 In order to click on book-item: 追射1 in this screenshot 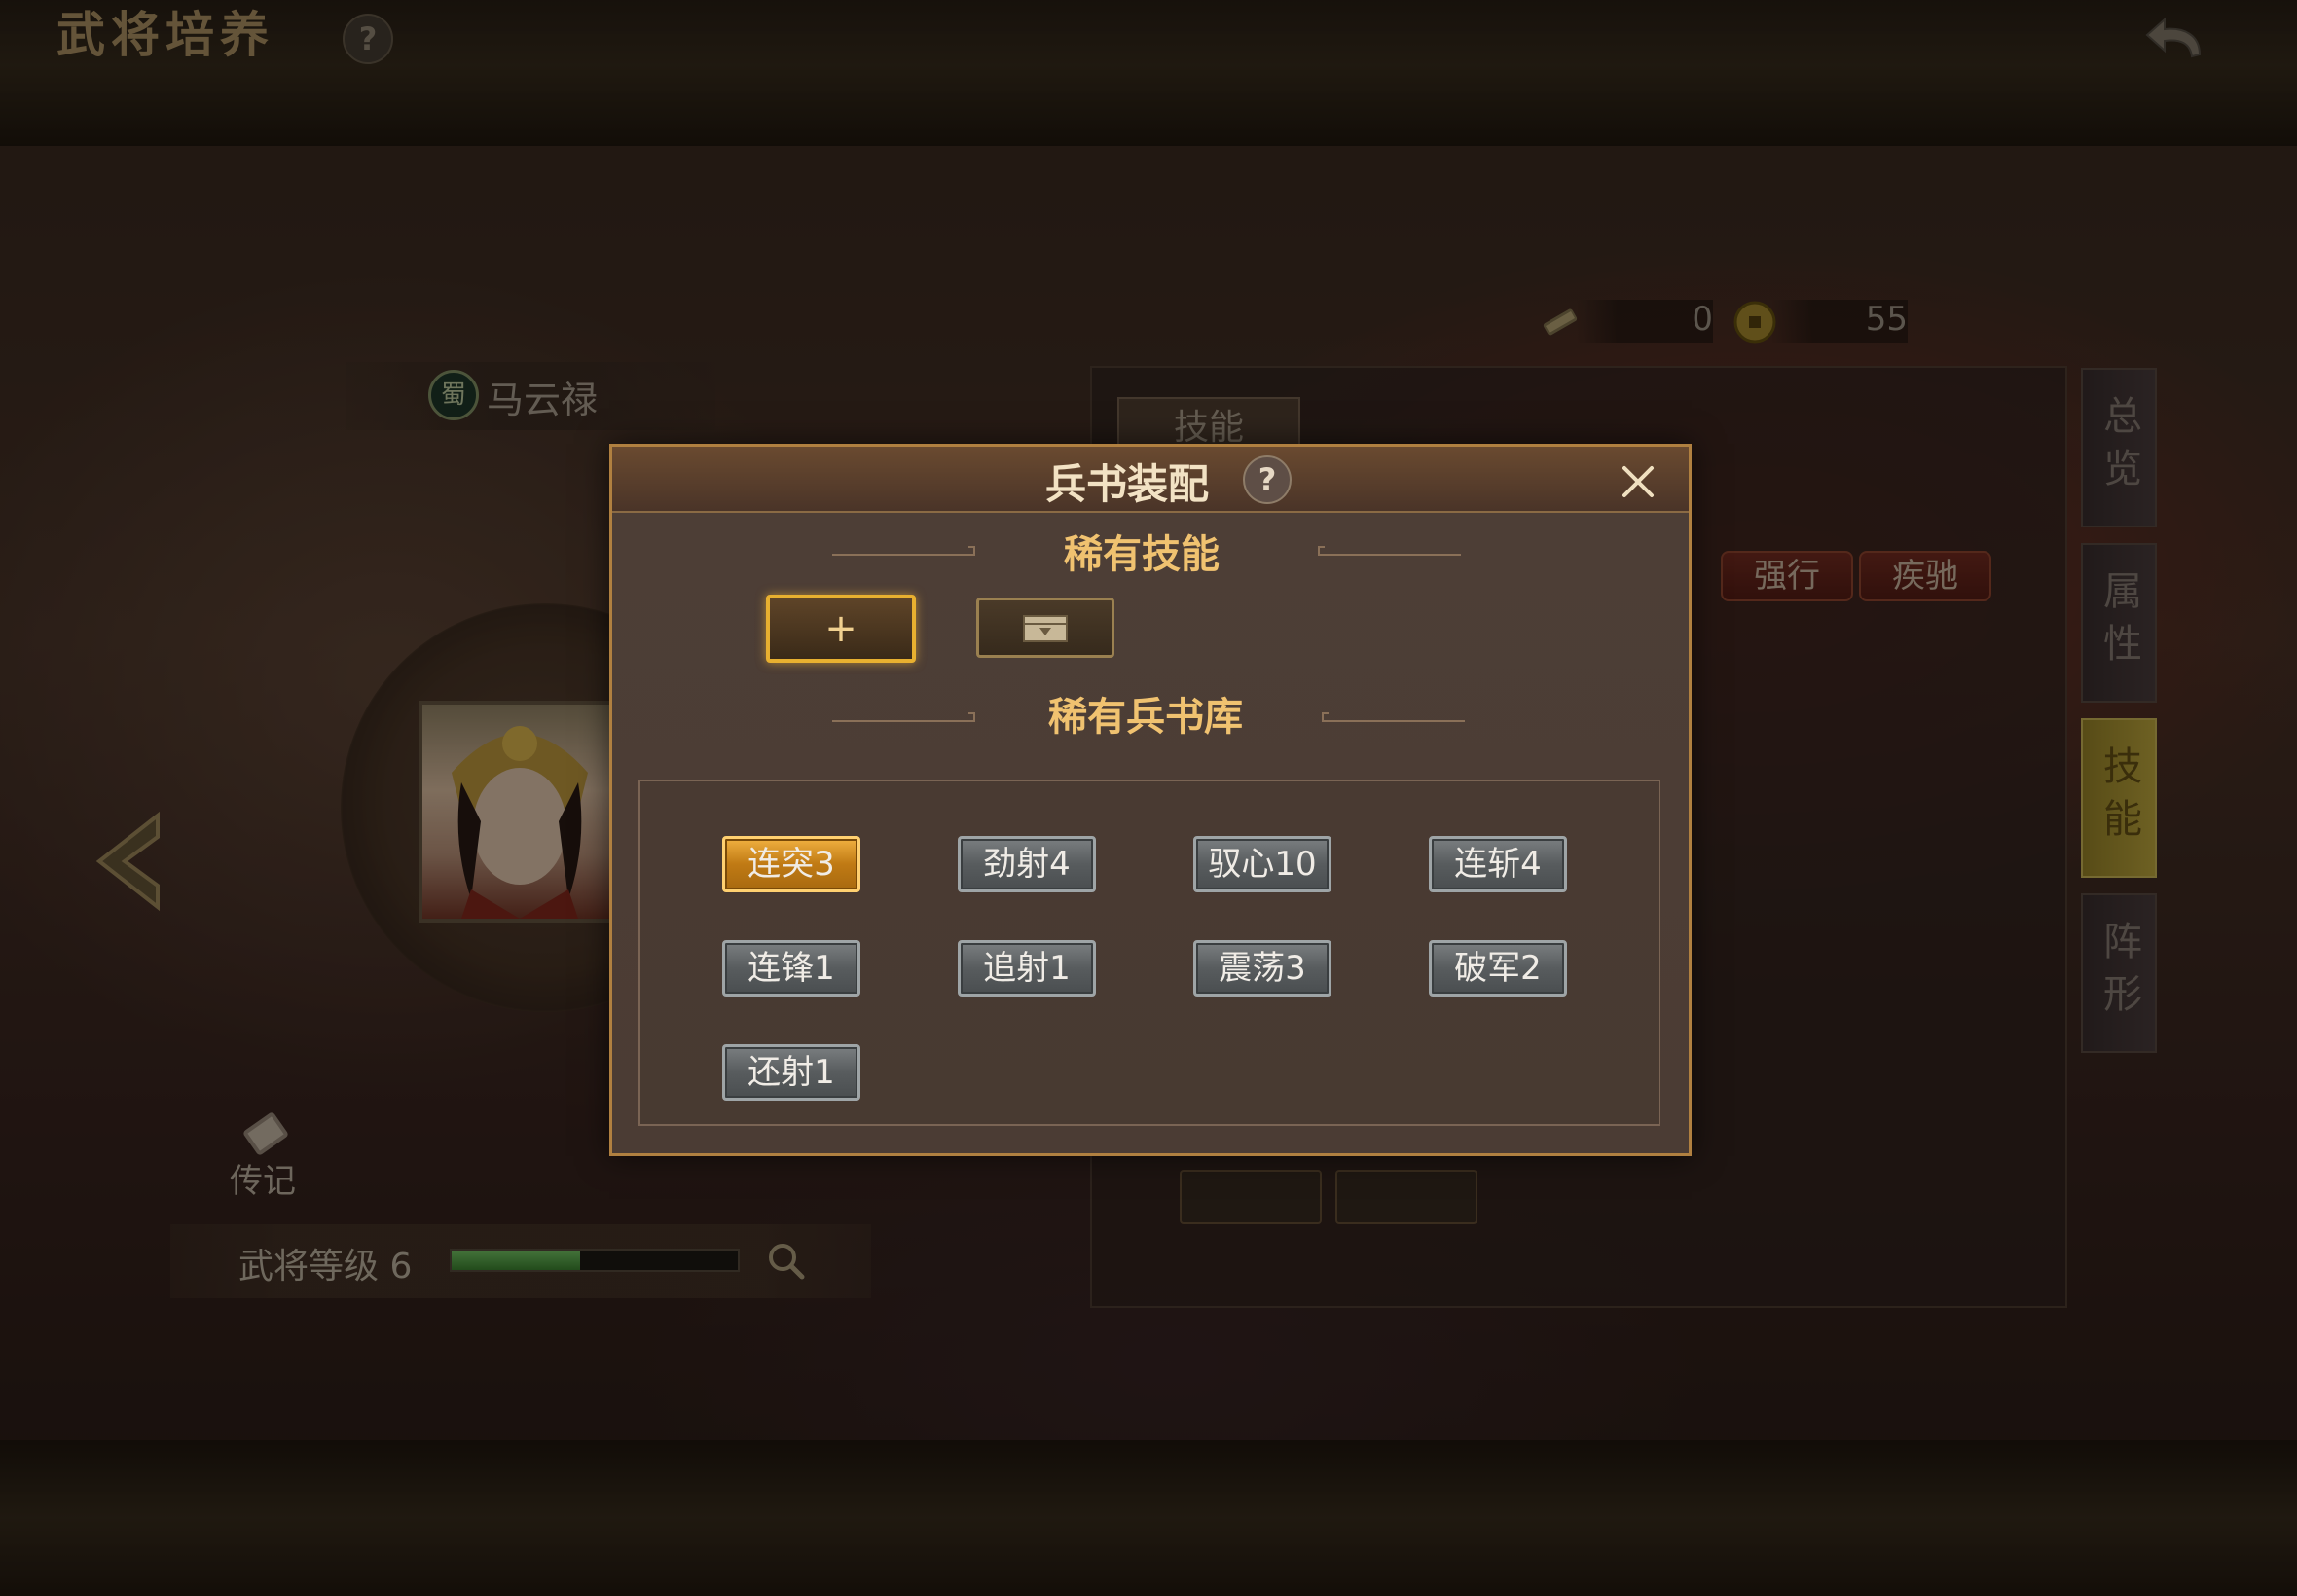, I will do `click(1027, 968)`.